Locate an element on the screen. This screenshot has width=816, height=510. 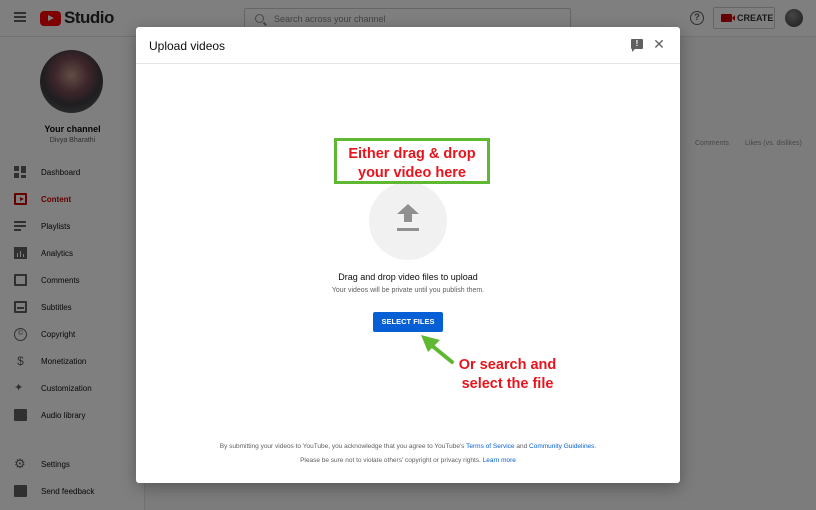
annotation-line: your video here is located at coordinates (412, 173).